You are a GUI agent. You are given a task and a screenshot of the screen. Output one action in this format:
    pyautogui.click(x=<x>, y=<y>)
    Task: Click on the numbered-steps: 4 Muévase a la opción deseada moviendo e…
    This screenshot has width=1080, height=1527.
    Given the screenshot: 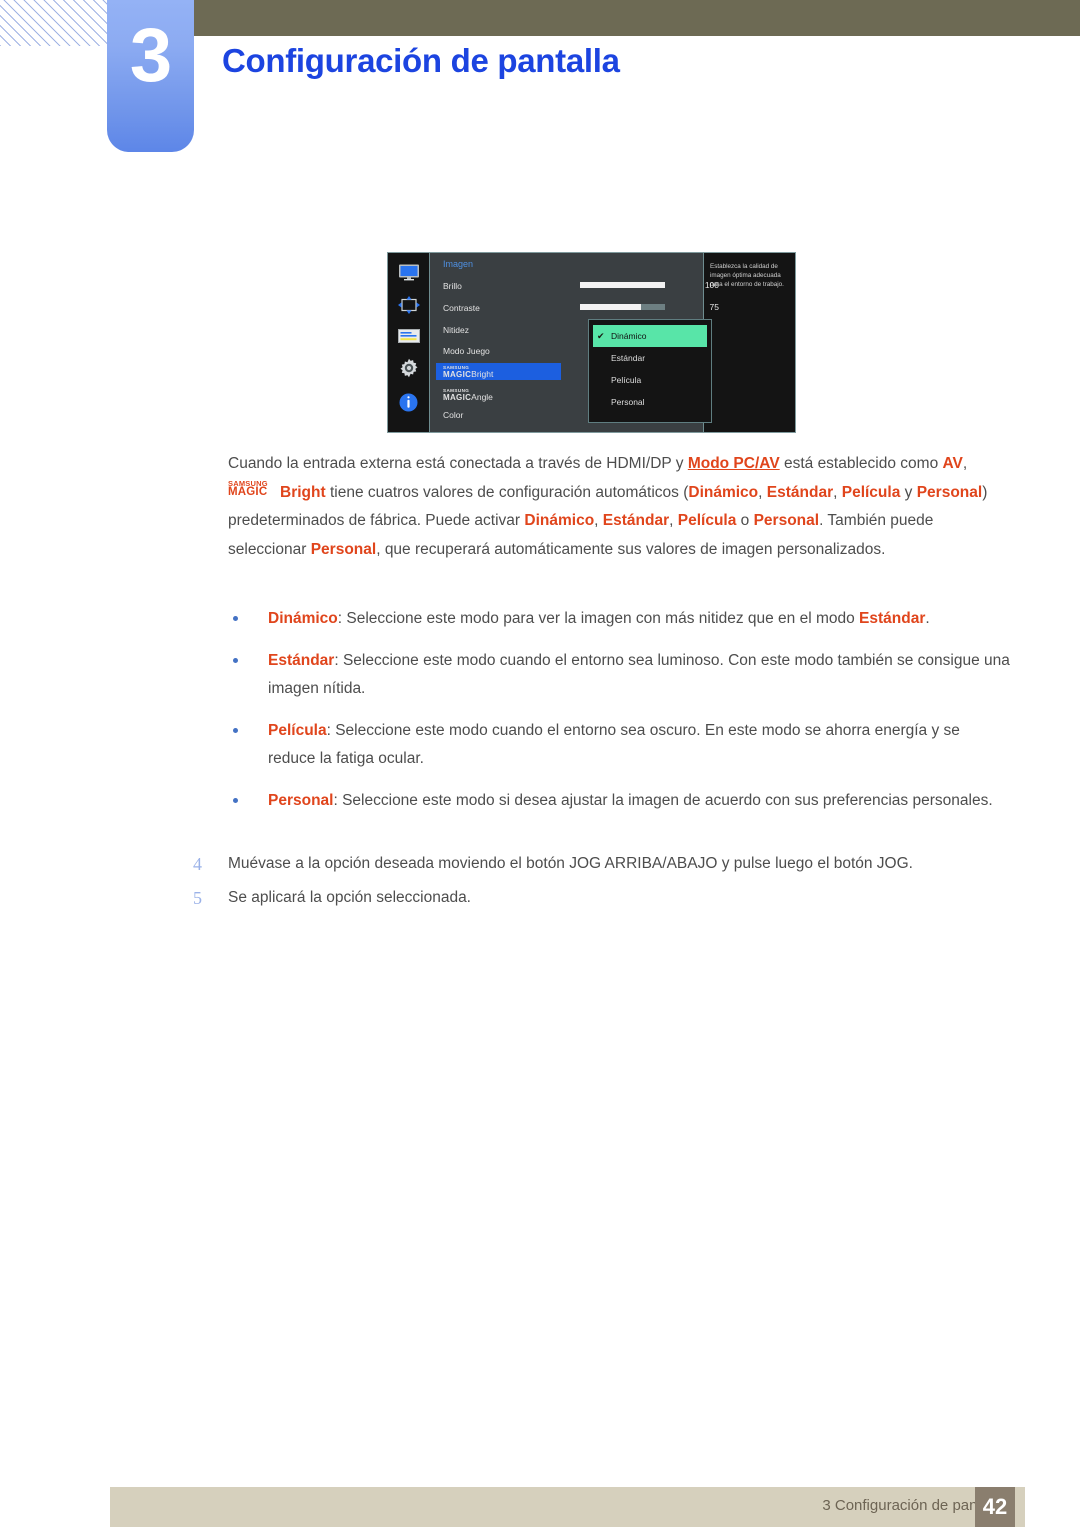 What is the action you would take?
    pyautogui.click(x=608, y=883)
    